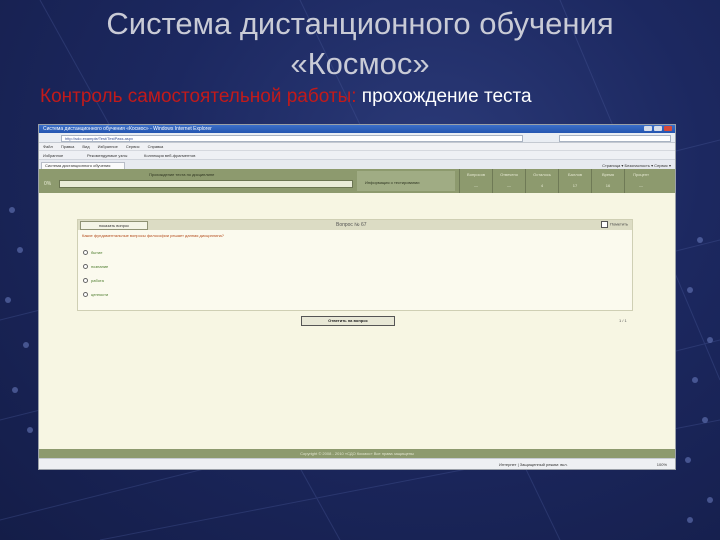 The width and height of the screenshot is (720, 540). Describe the element at coordinates (357, 463) in the screenshot. I see `status-bar: Интернет | Защищенный режим: вкл. 100%` at that location.